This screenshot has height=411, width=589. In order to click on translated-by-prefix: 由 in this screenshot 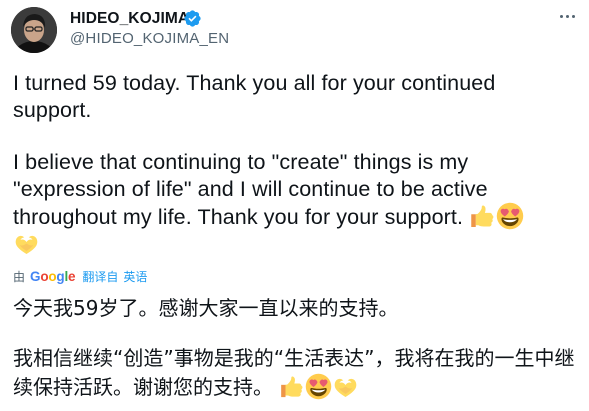, I will do `click(19, 276)`.